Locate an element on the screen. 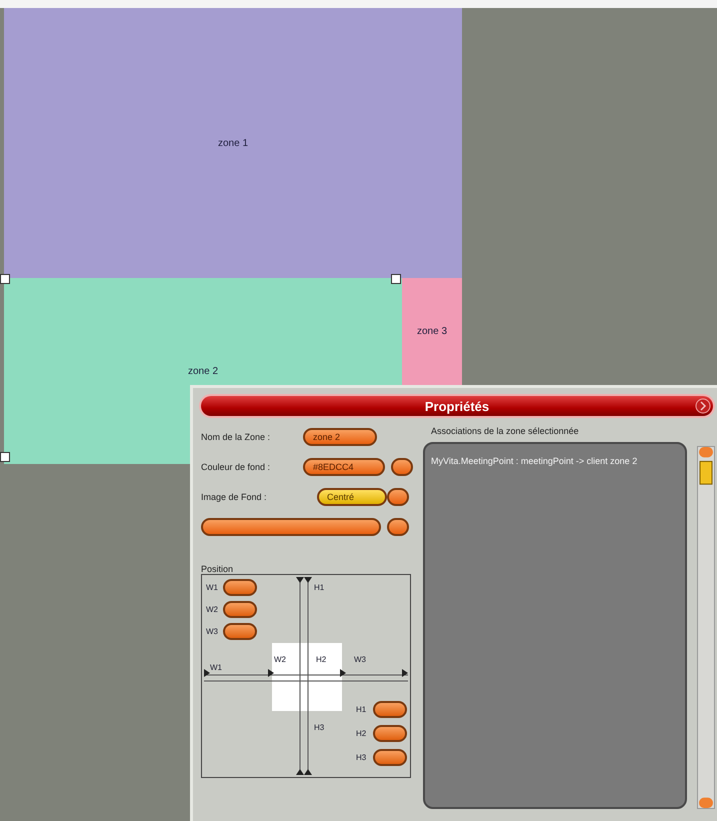 The height and width of the screenshot is (821, 717). field-label: W1 is located at coordinates (212, 587).